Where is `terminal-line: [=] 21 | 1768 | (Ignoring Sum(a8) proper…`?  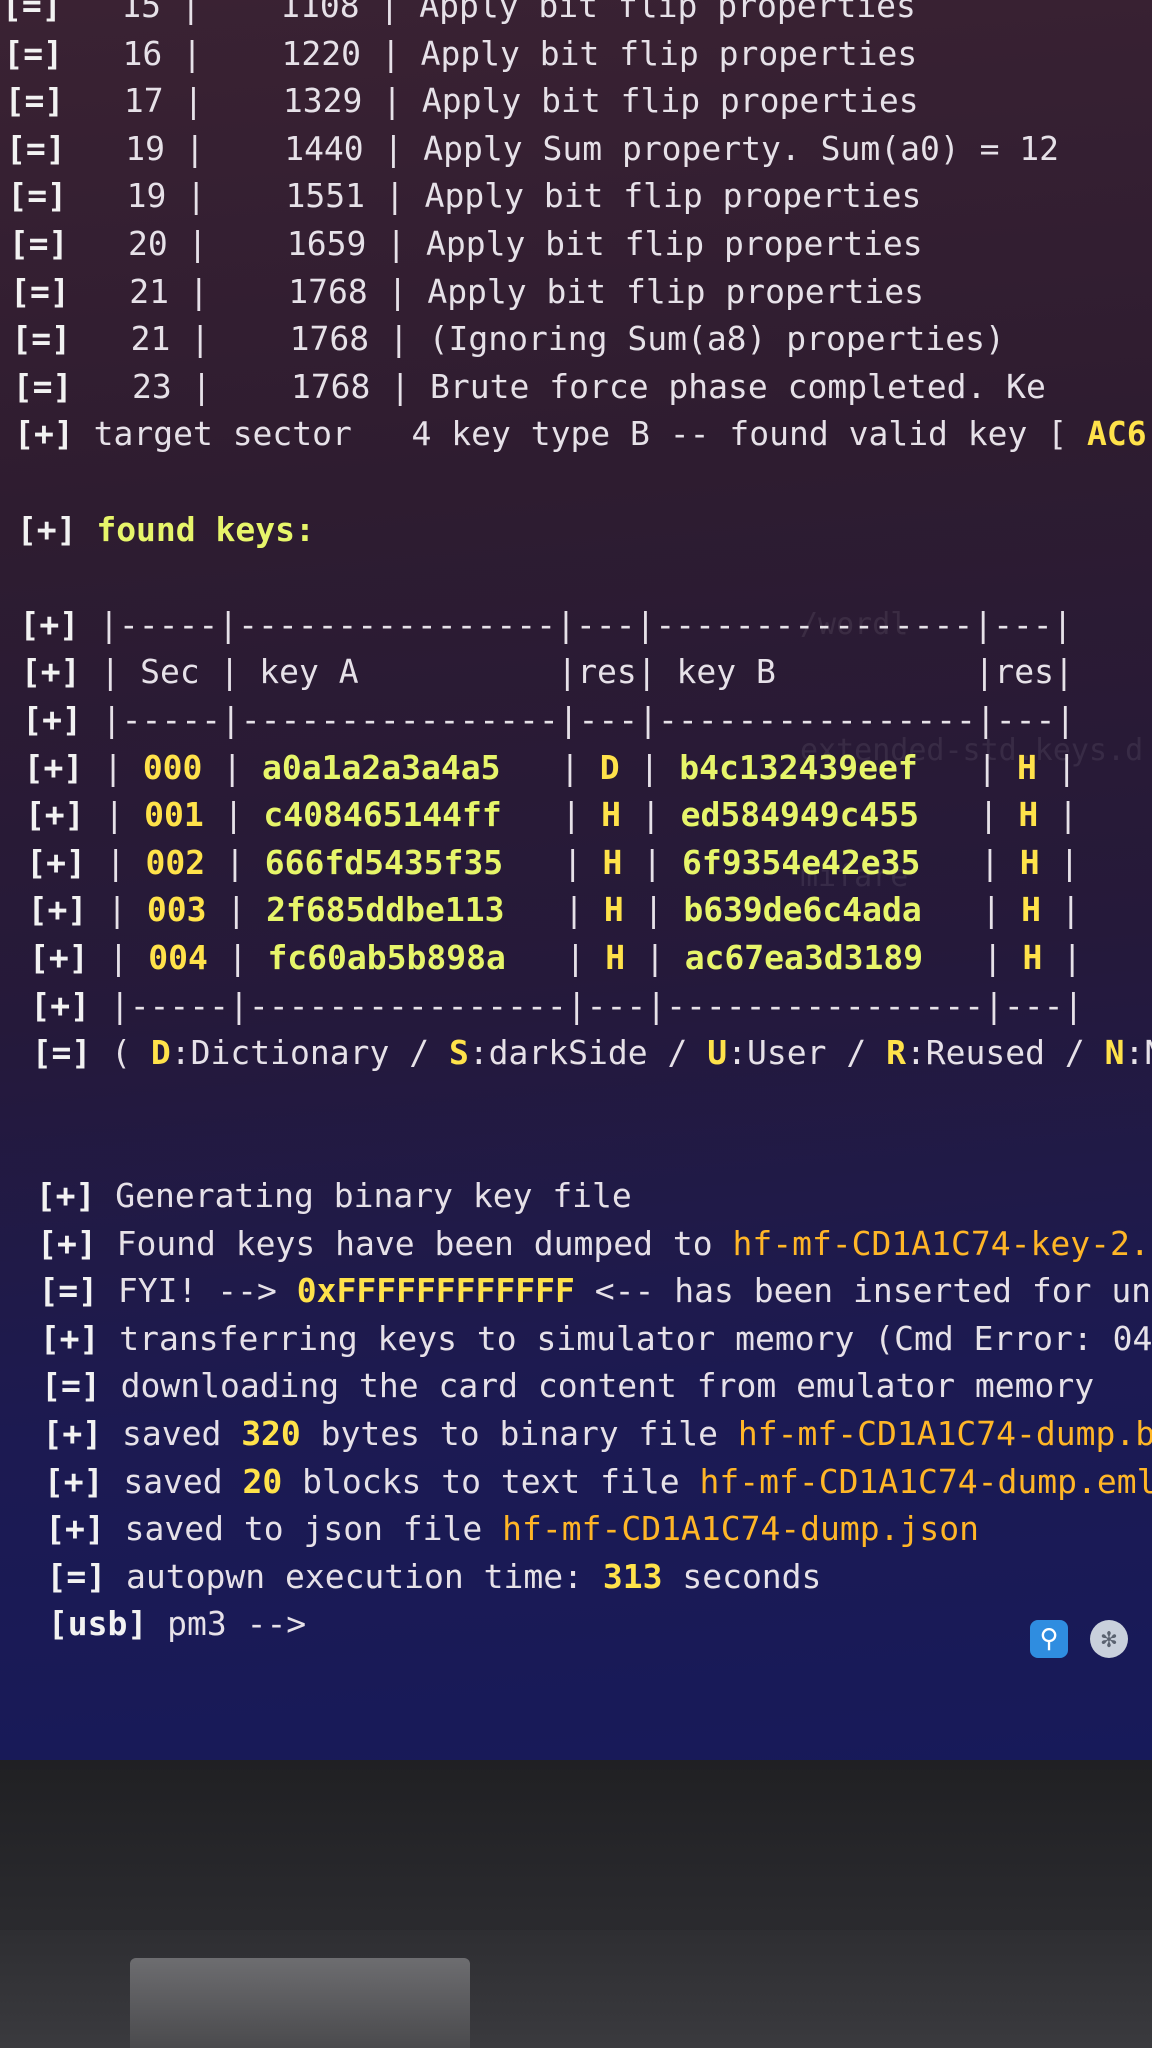 terminal-line: [=] 21 | 1768 | (Ignoring Sum(a8) proper… is located at coordinates (507, 341).